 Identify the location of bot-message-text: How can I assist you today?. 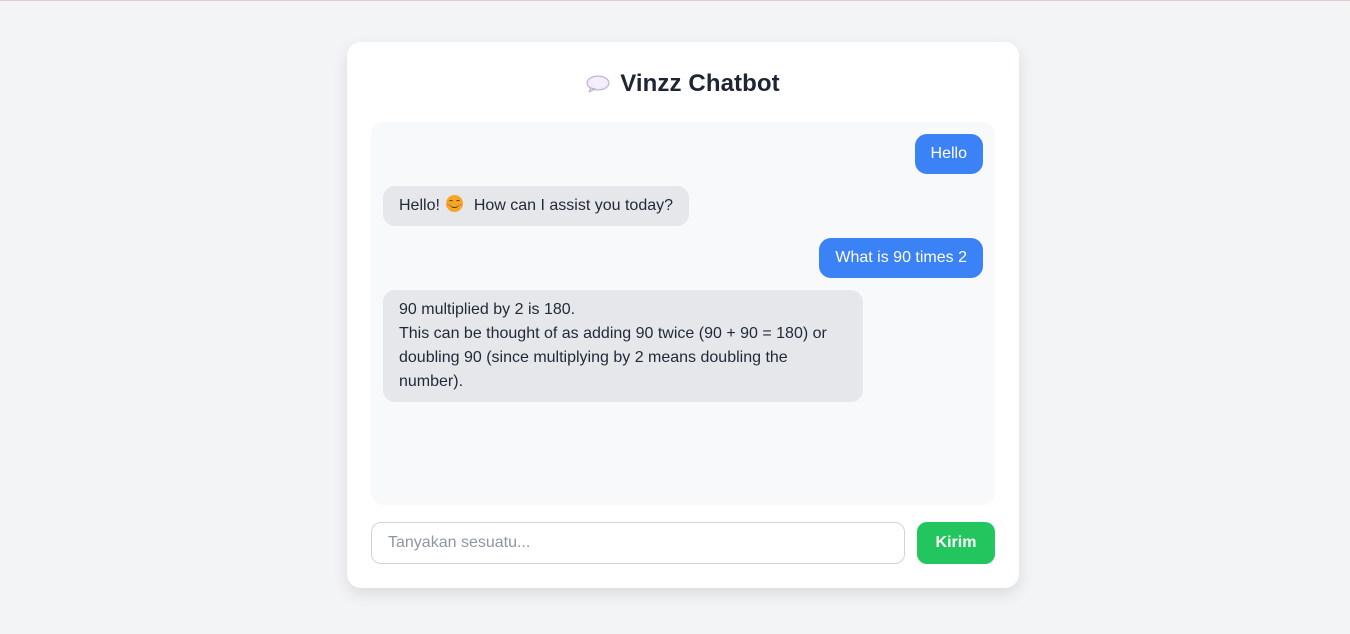
(573, 205).